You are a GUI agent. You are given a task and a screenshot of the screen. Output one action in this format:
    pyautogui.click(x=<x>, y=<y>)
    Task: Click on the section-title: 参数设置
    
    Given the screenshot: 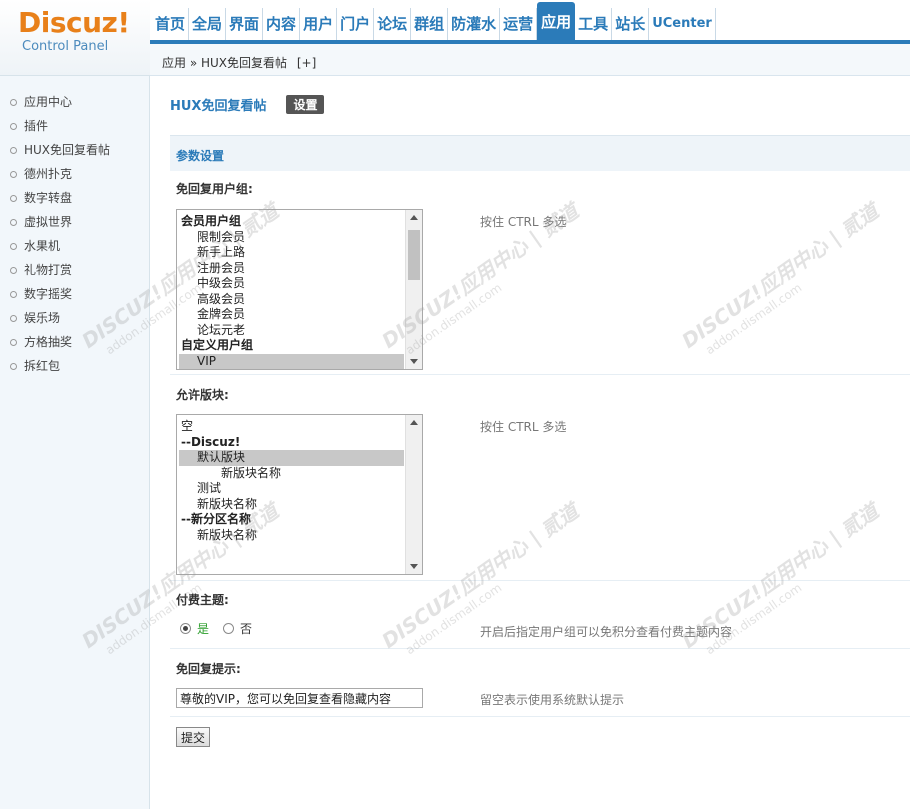 What is the action you would take?
    pyautogui.click(x=200, y=156)
    